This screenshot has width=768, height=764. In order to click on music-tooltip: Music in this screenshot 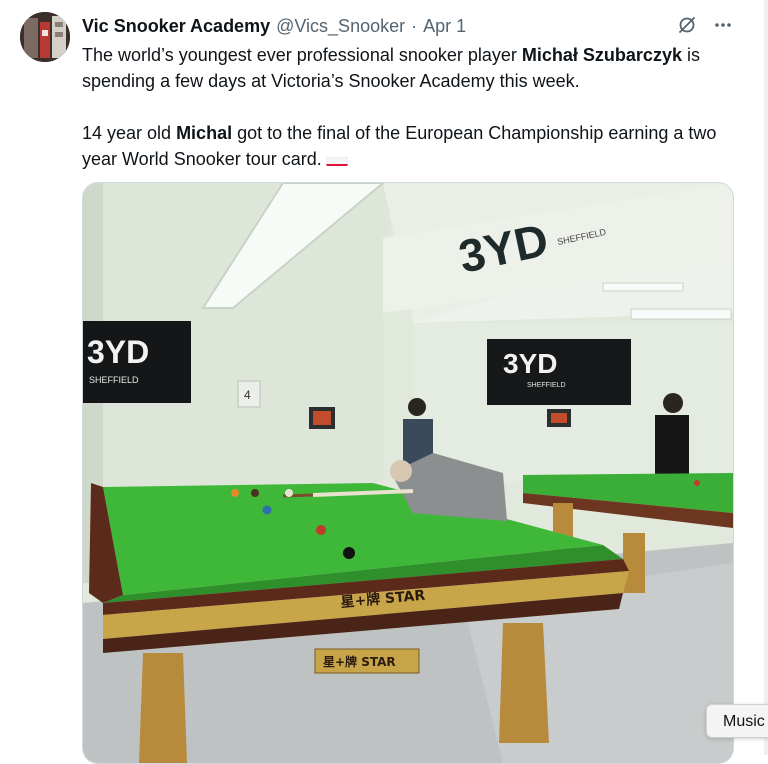, I will do `click(737, 721)`.